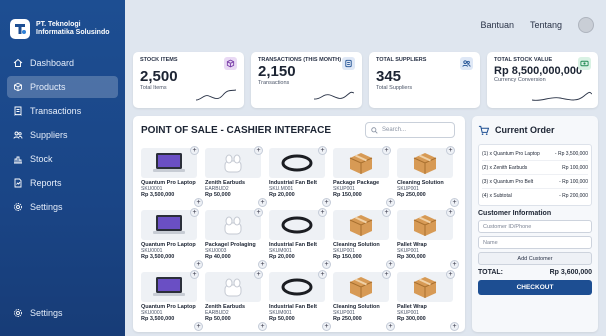 The image size is (606, 336). Describe the element at coordinates (216, 95) in the screenshot. I see `sparkline` at that location.